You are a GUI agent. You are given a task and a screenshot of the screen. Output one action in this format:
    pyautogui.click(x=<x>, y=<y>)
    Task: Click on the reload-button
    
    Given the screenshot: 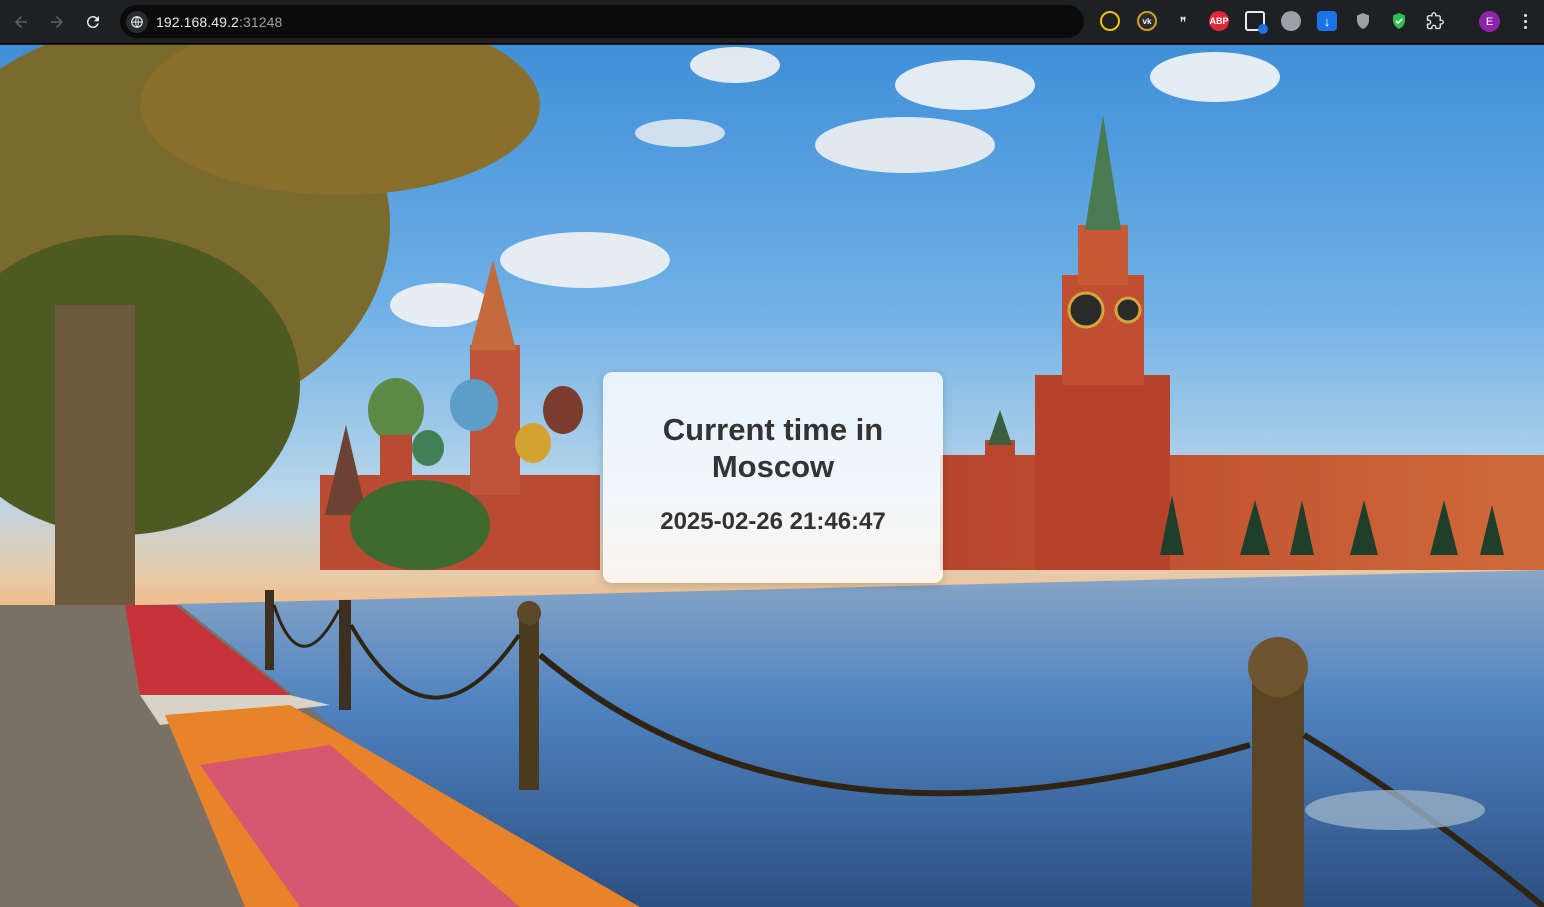 What is the action you would take?
    pyautogui.click(x=93, y=22)
    